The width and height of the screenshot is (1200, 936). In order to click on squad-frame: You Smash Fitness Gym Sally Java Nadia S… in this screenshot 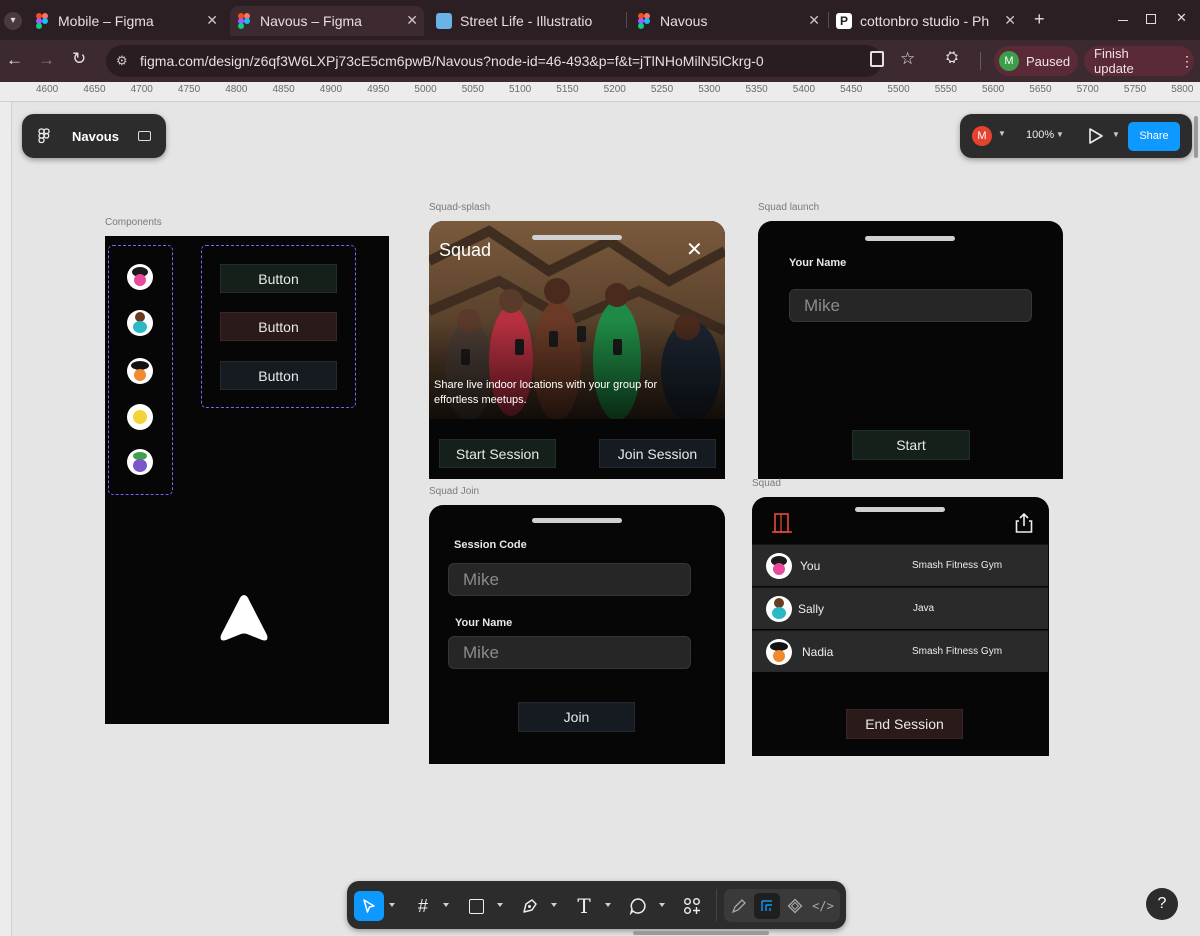, I will do `click(900, 626)`.